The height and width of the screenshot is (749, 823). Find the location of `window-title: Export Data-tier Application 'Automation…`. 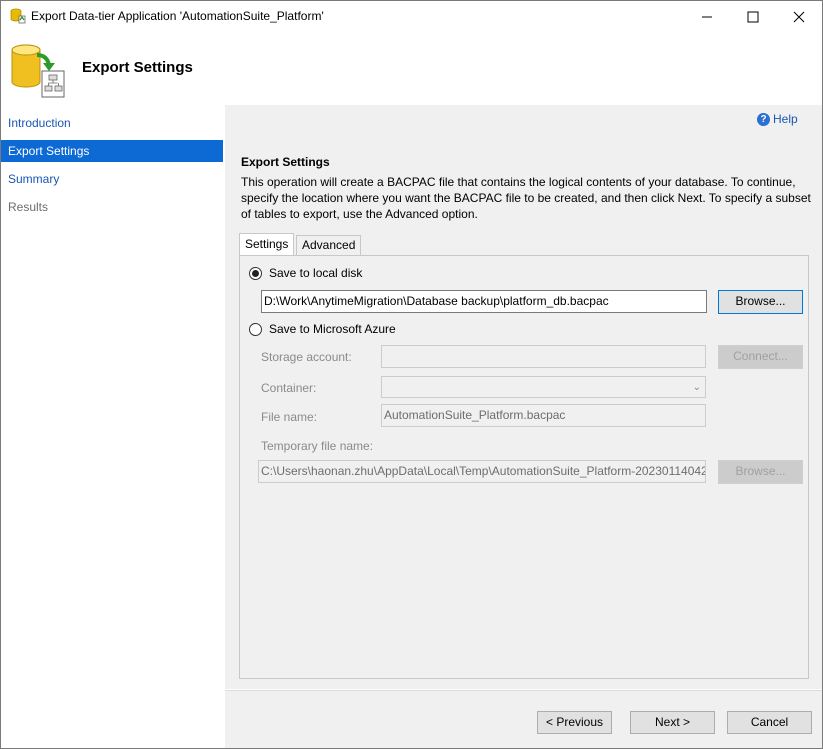

window-title: Export Data-tier Application 'Automation… is located at coordinates (177, 16).